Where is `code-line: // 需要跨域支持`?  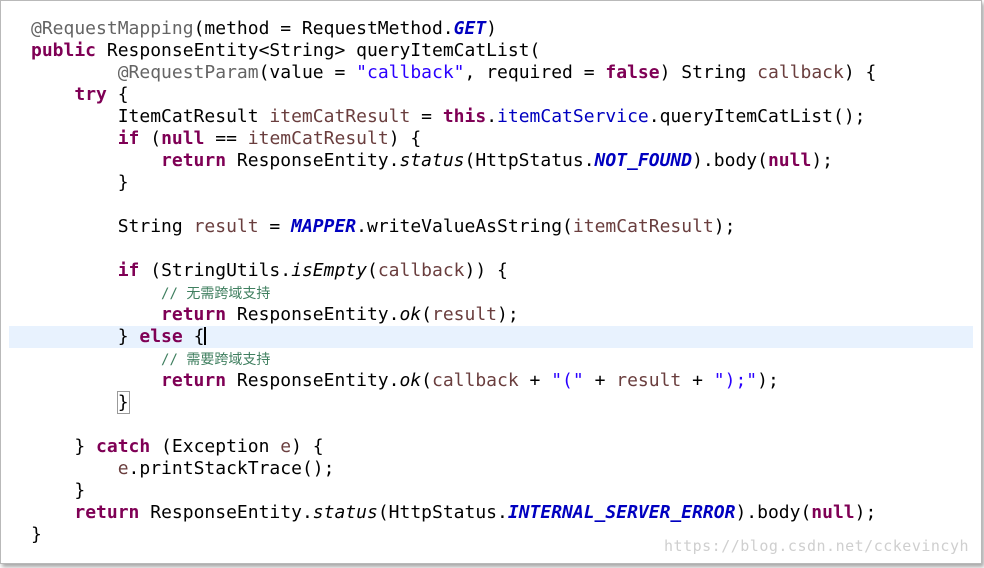 code-line: // 需要跨域支持 is located at coordinates (491, 359).